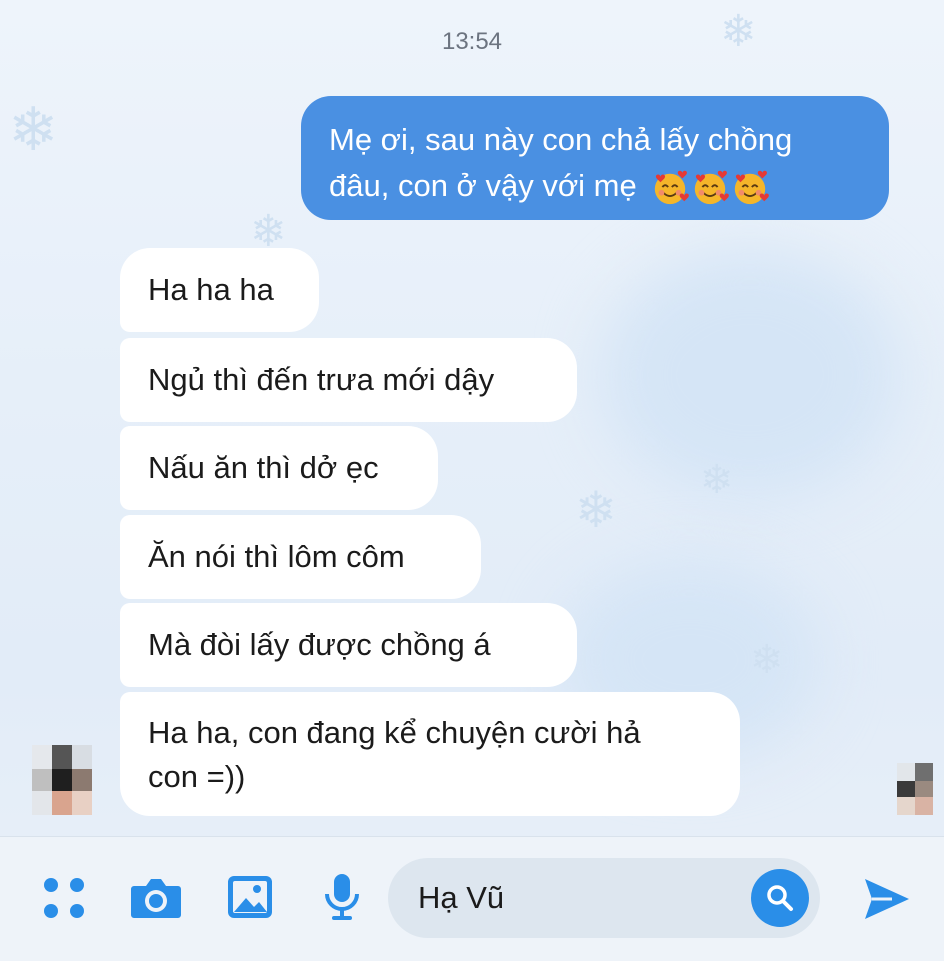 The image size is (944, 961). I want to click on incoming-message-bubble: Nấu ăn thì dở ẹc, so click(279, 468).